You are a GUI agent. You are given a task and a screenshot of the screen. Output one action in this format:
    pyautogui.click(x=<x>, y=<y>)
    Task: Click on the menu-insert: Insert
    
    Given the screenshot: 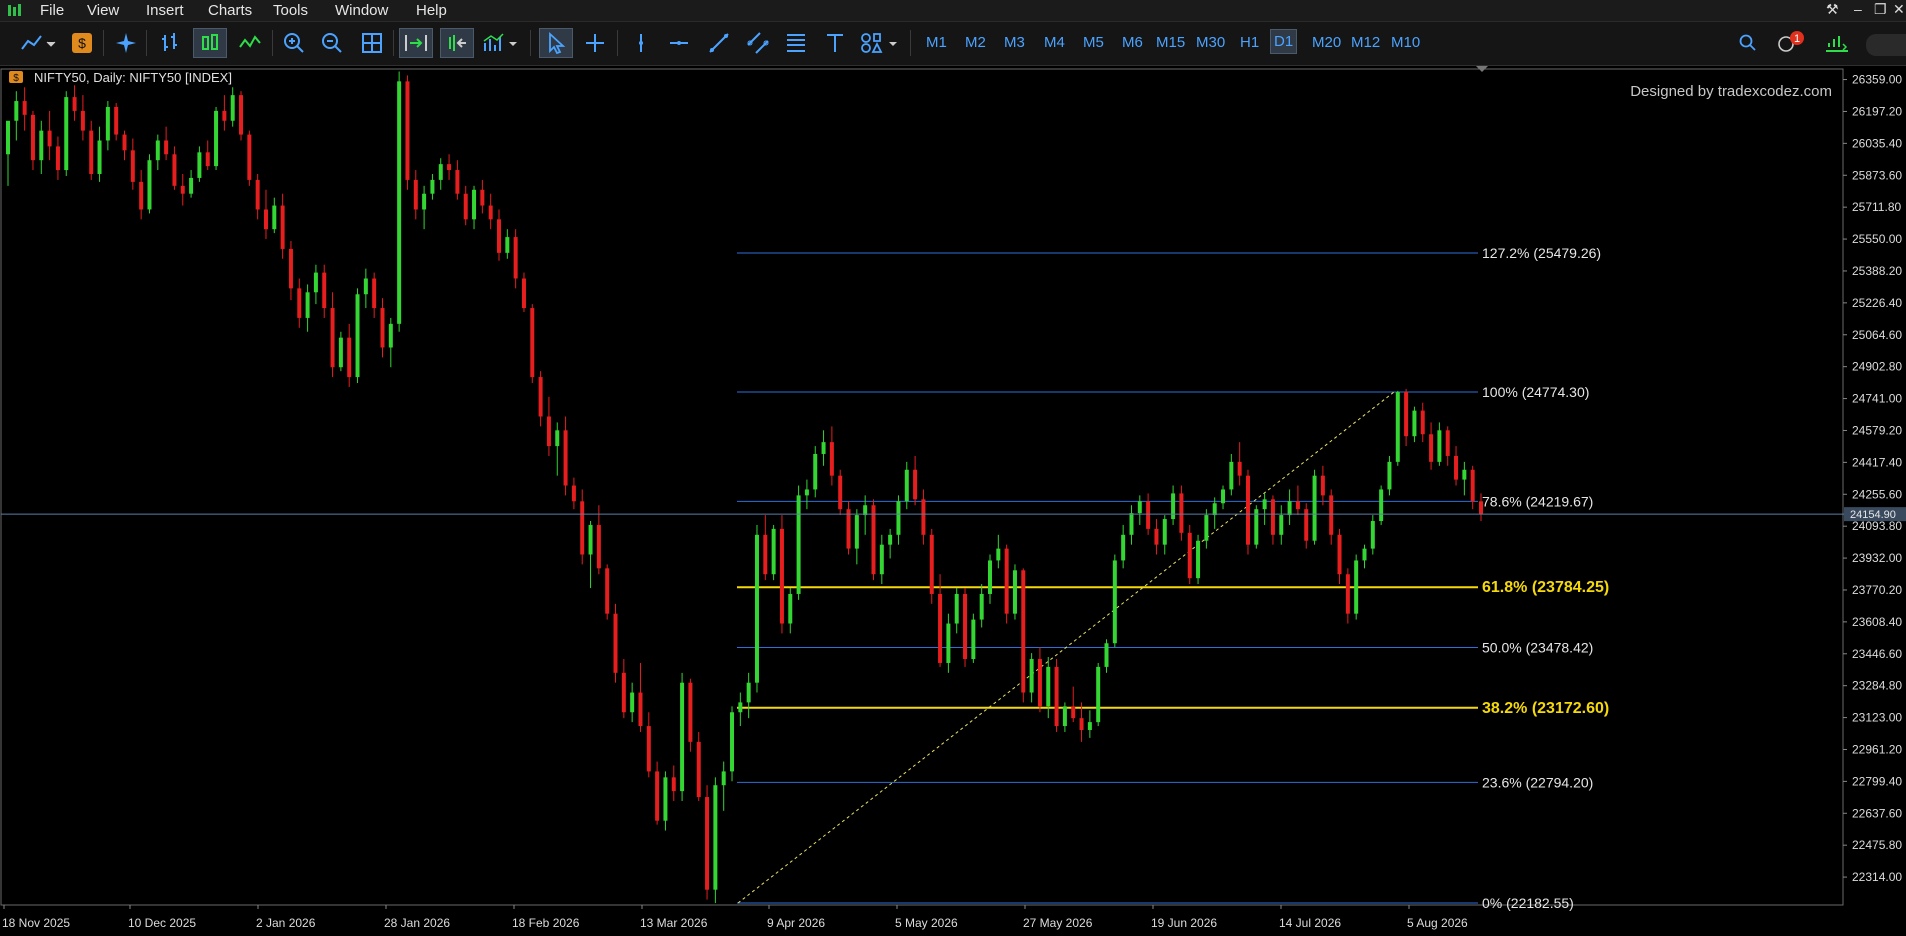 What is the action you would take?
    pyautogui.click(x=165, y=10)
    